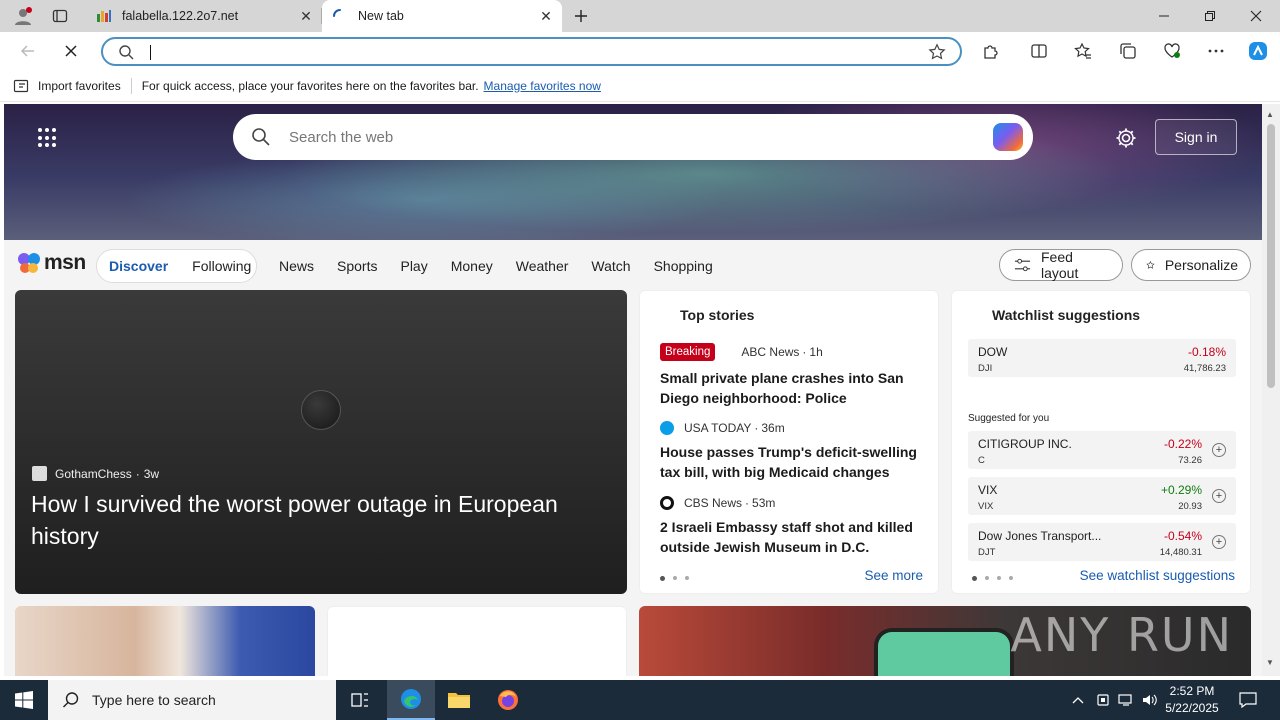  I want to click on start-button, so click(24, 700).